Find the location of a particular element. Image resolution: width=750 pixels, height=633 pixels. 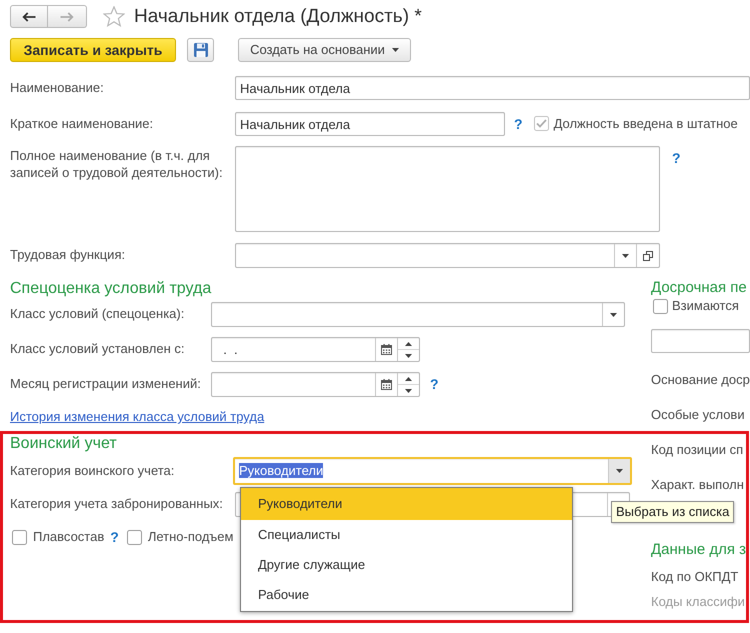

section-heading: Воинский учет is located at coordinates (64, 444).